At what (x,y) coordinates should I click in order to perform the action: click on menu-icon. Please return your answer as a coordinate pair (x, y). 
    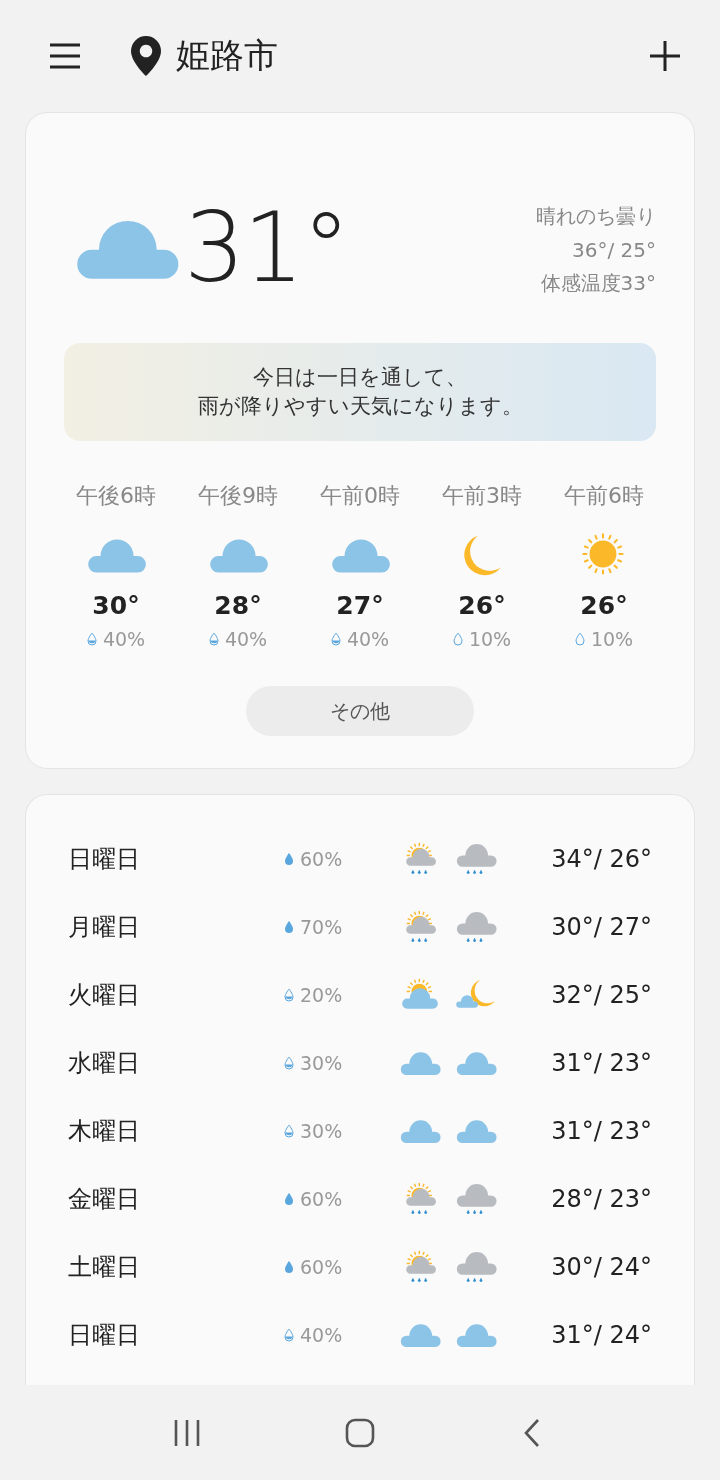
    Looking at the image, I should click on (65, 56).